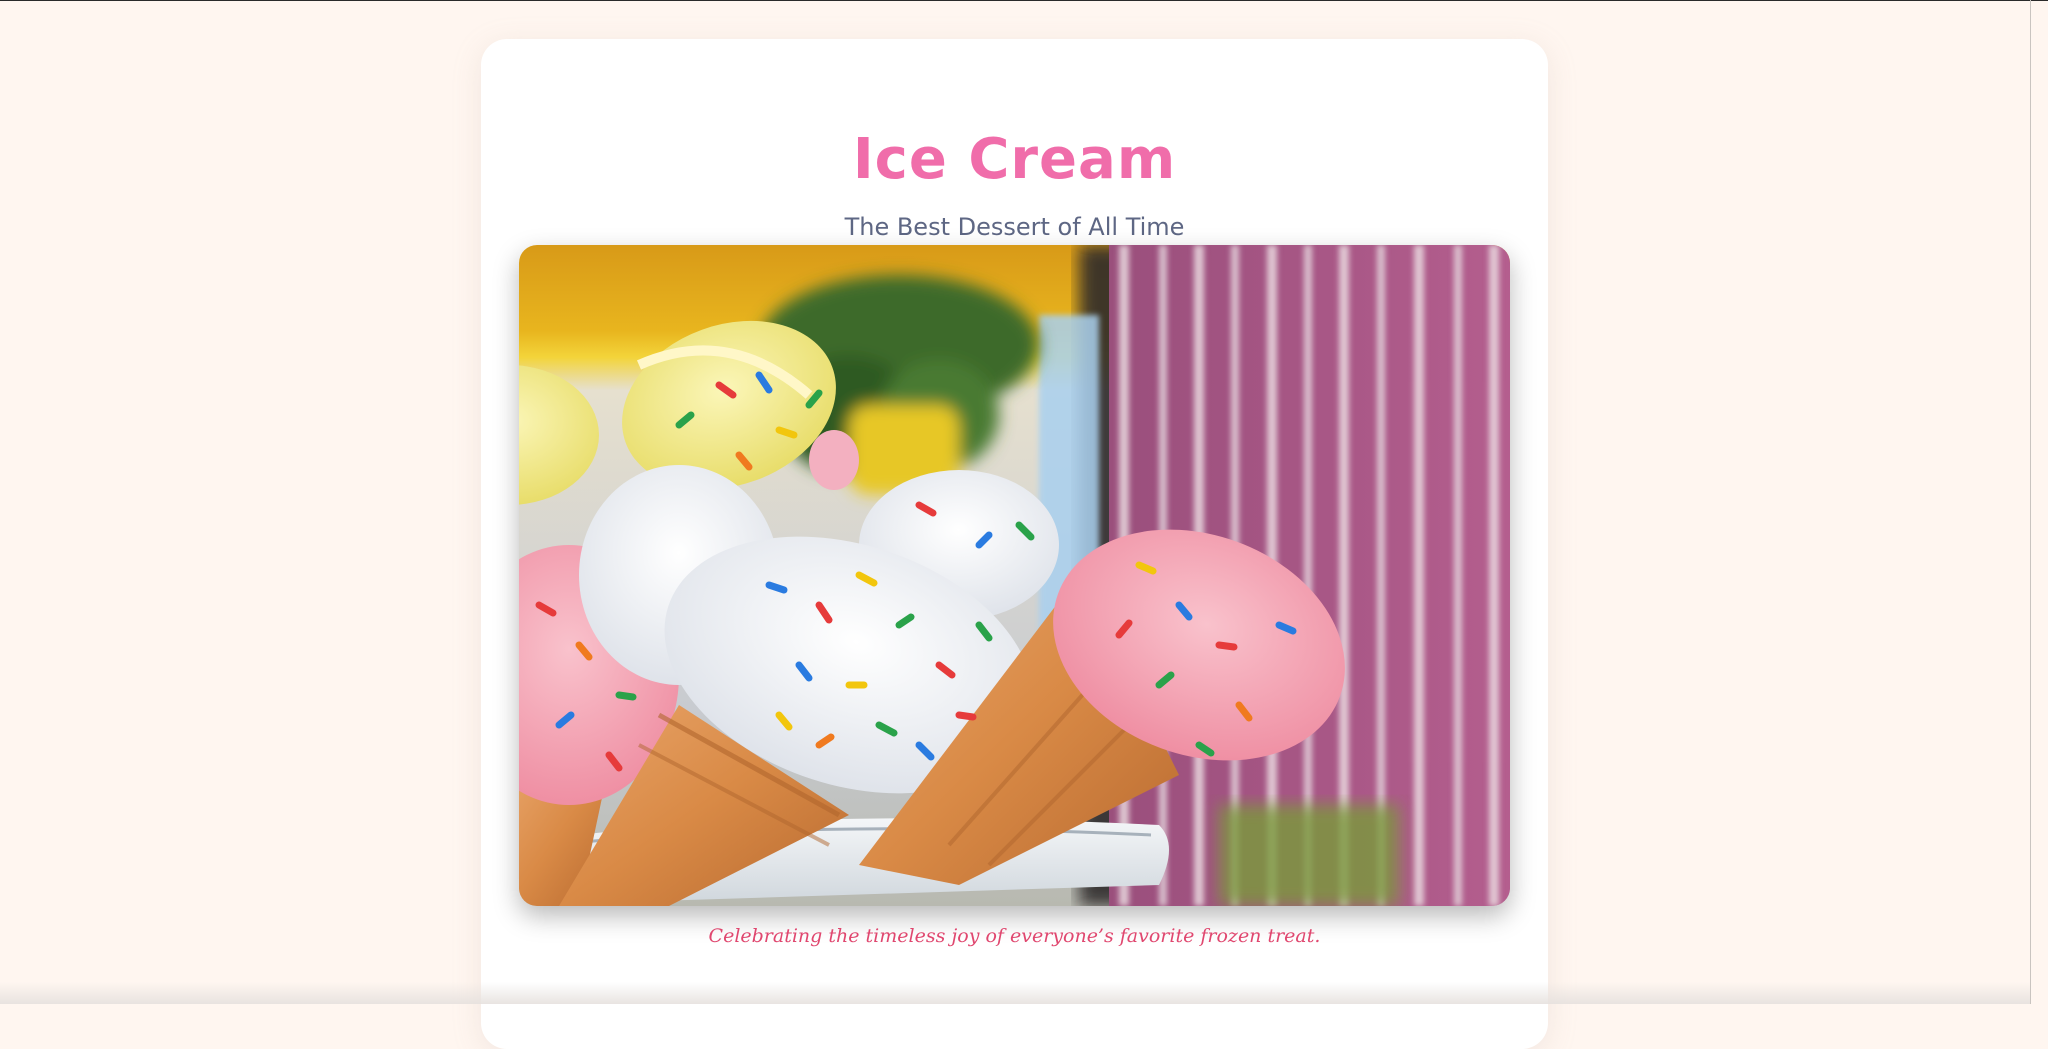  I want to click on scrollbar-edge, so click(2030, 502).